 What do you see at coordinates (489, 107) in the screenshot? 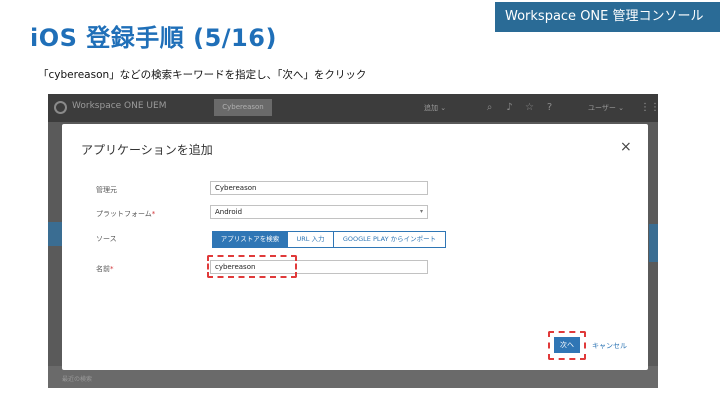
I see `search-icon: ⌕` at bounding box center [489, 107].